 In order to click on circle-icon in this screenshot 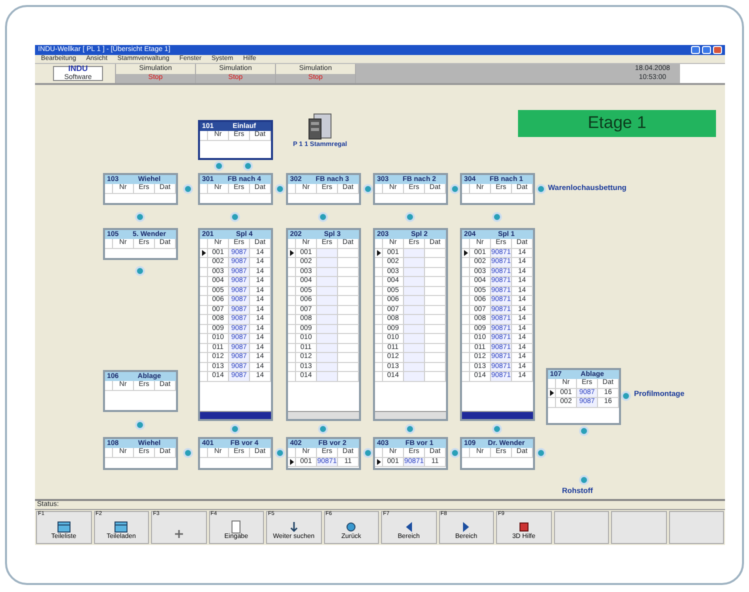, I will do `click(351, 527)`.